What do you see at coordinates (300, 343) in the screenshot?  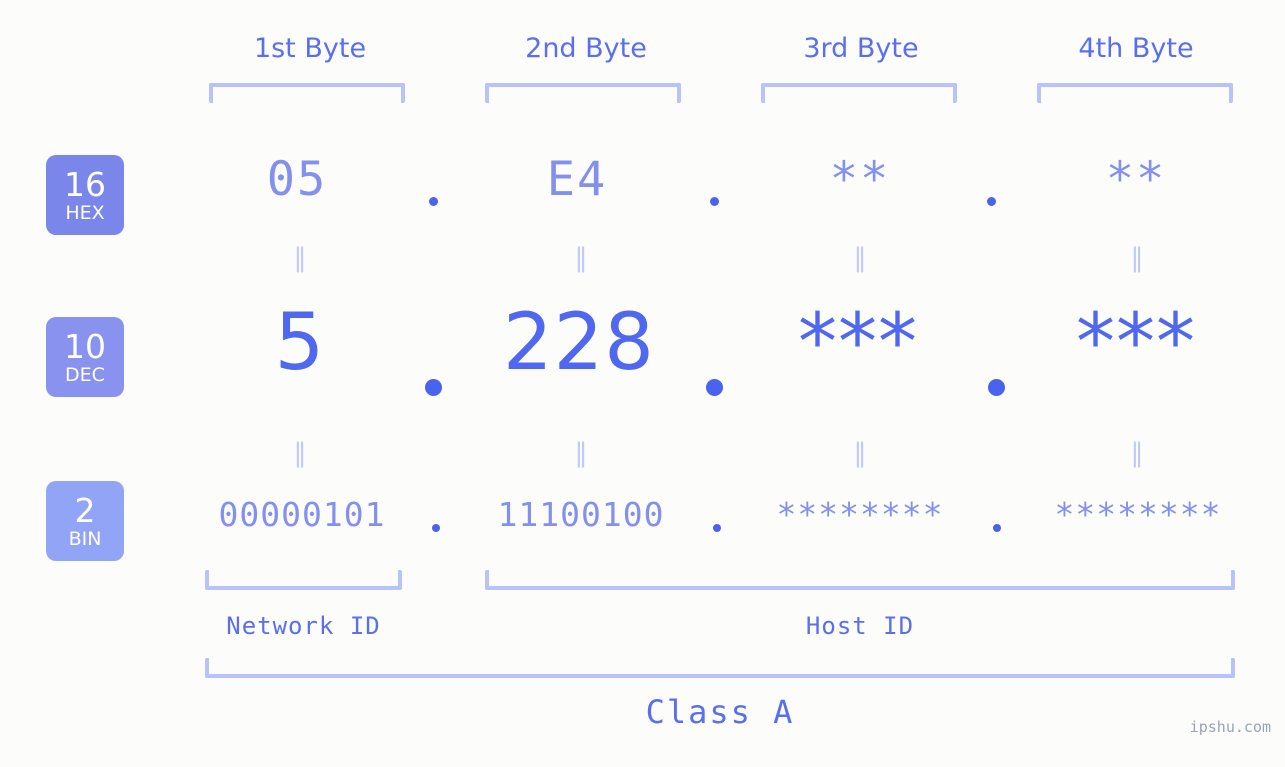 I see `dec-byte-1: 5` at bounding box center [300, 343].